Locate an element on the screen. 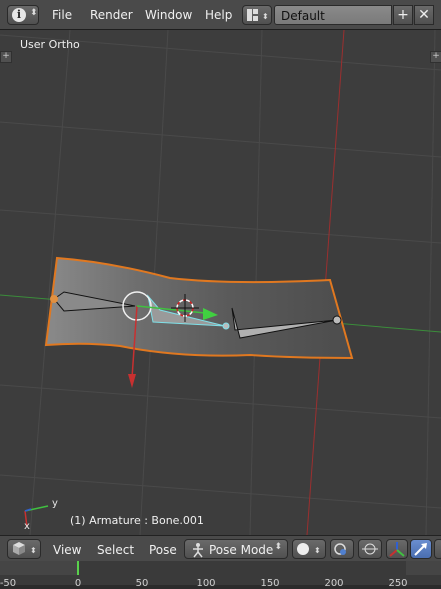  manipulator-toggle-button is located at coordinates (397, 549).